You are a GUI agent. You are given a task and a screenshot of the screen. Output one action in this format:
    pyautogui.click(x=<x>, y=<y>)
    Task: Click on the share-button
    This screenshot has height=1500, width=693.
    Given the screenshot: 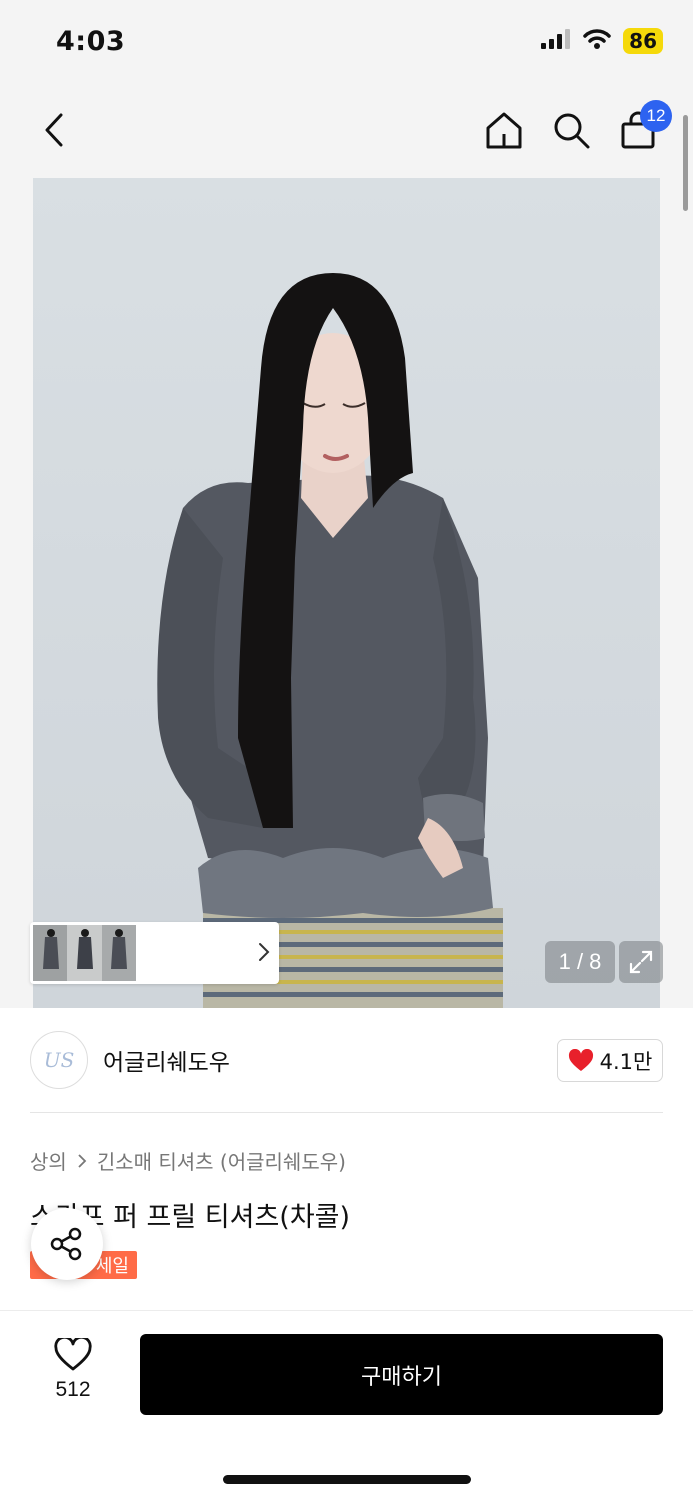 What is the action you would take?
    pyautogui.click(x=67, y=1244)
    